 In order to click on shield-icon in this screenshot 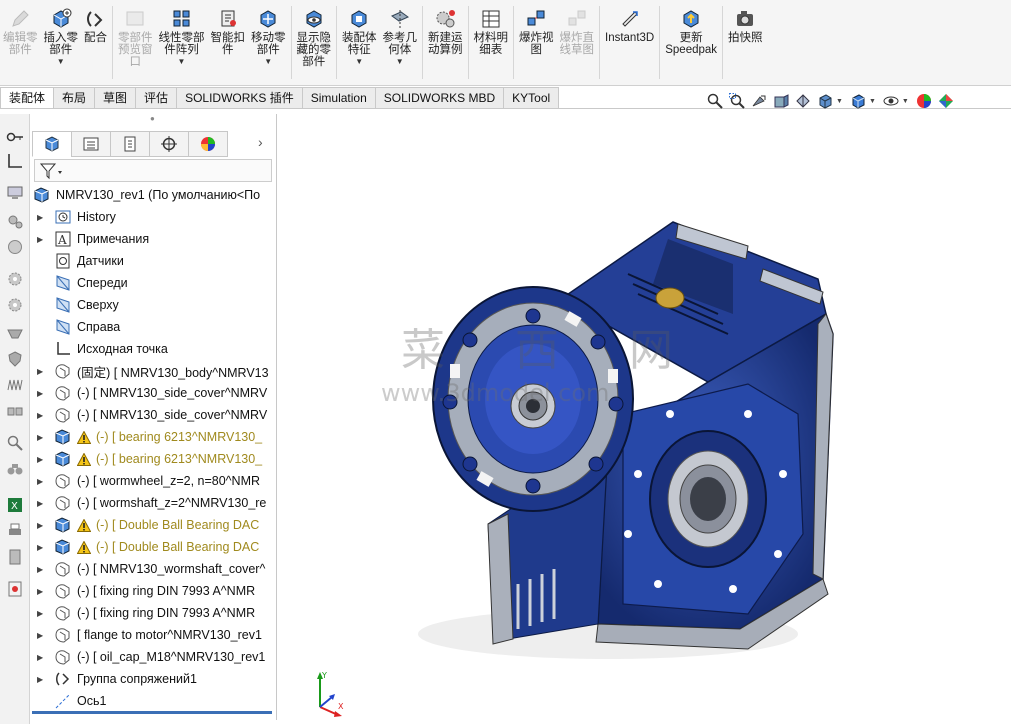, I will do `click(15, 359)`.